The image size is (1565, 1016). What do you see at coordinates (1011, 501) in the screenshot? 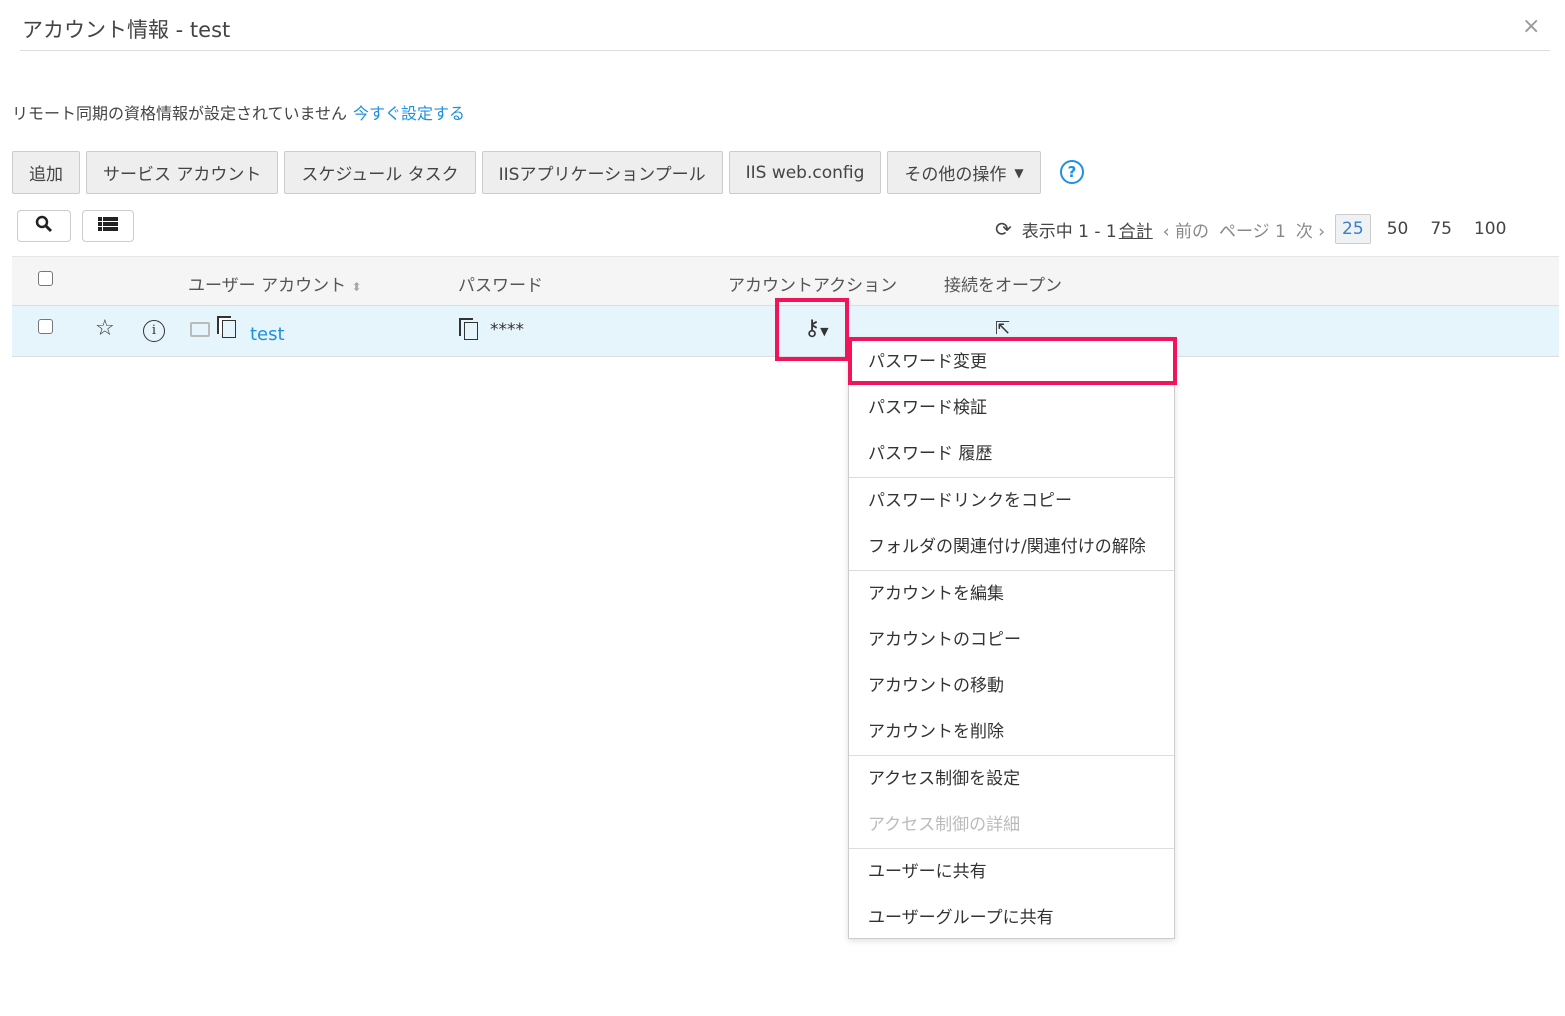
I see `menu-item-copy-password-link: パスワードリンクをコピー` at bounding box center [1011, 501].